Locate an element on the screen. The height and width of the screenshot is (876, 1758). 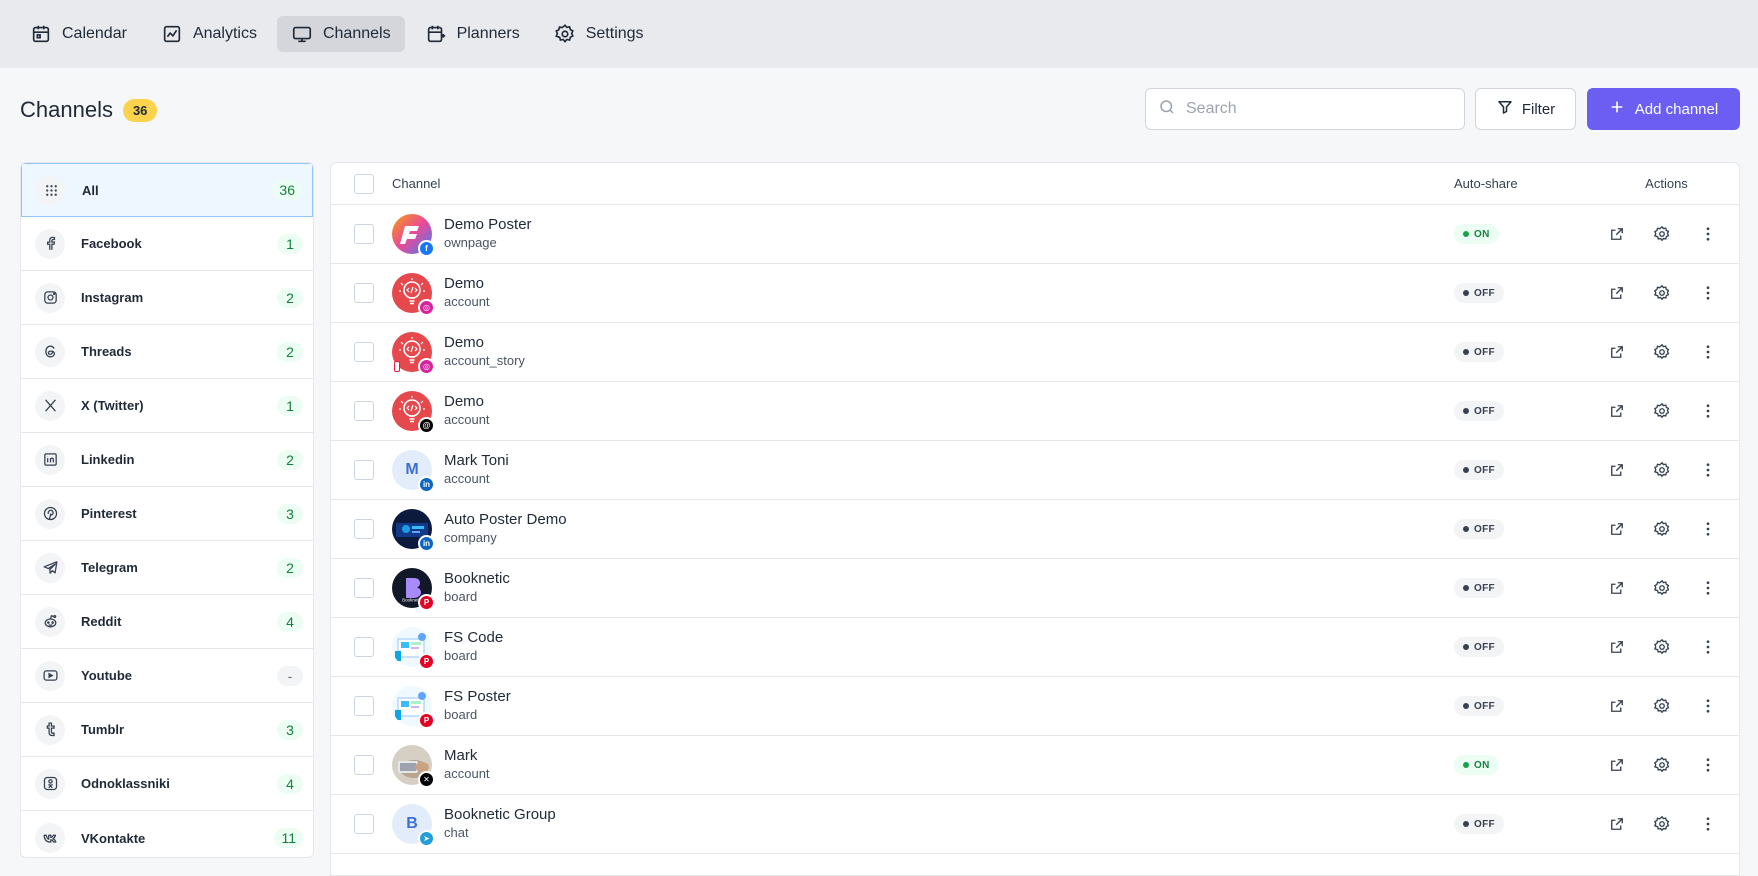
sidebar-item-x-twitter: X (Twitter) 1 is located at coordinates (167, 406).